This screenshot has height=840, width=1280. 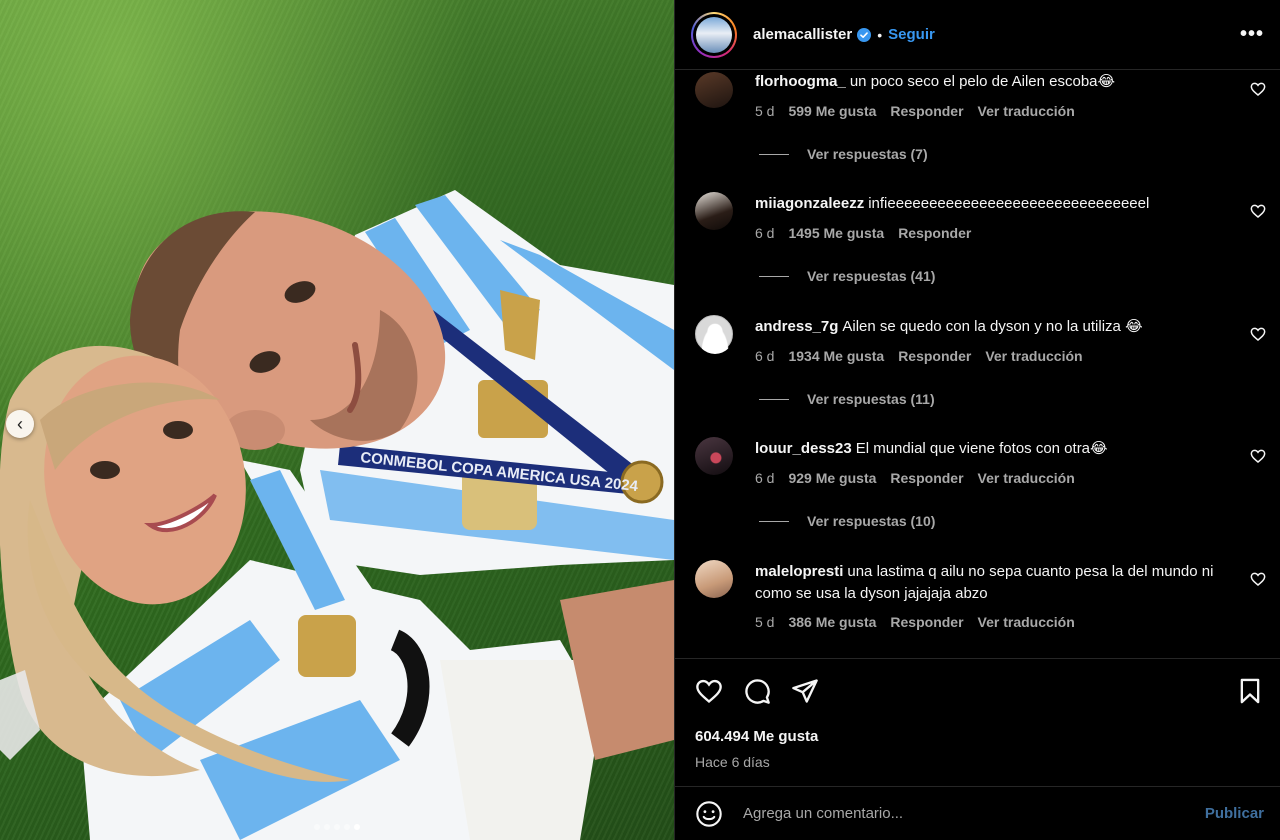 I want to click on comment-username: miiagonzaleezz, so click(x=809, y=203).